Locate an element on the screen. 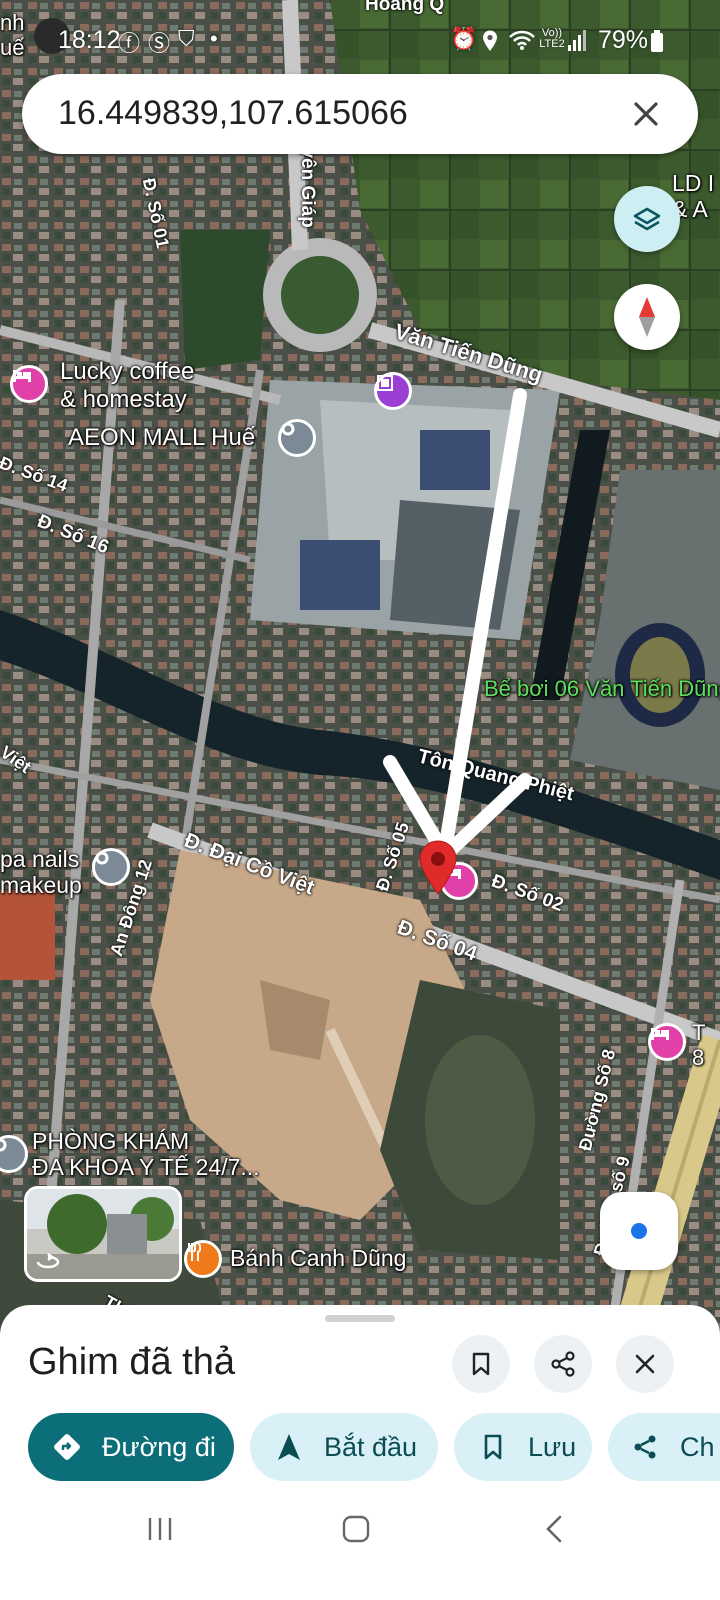 The height and width of the screenshot is (1600, 720). place-label-lucky-coffee: Lucky coffee & homestay is located at coordinates (127, 385).